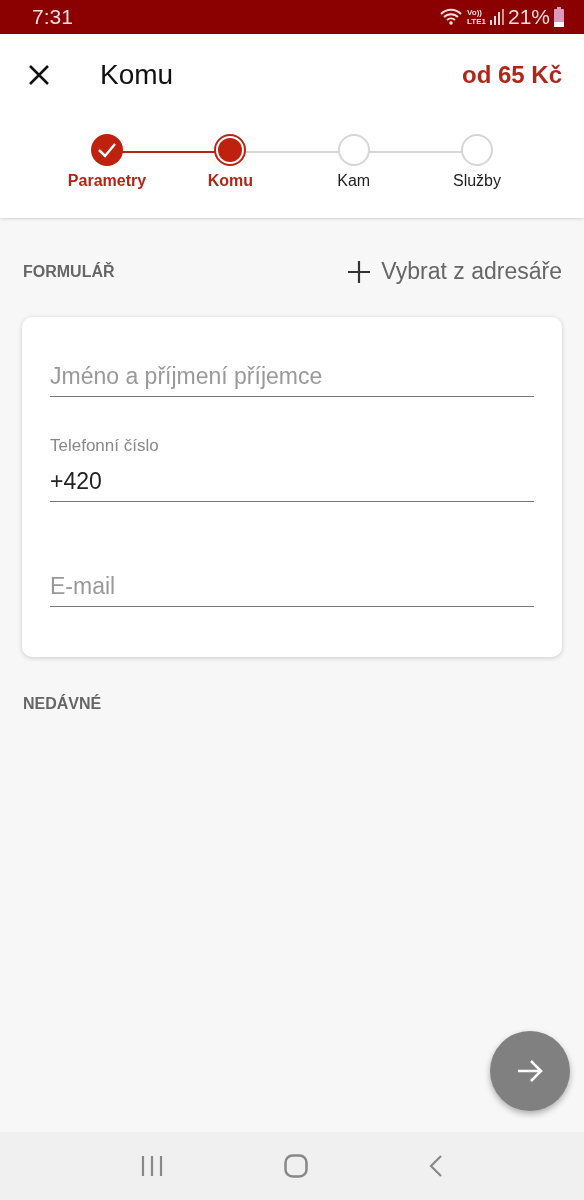  I want to click on wifi-icon, so click(451, 17).